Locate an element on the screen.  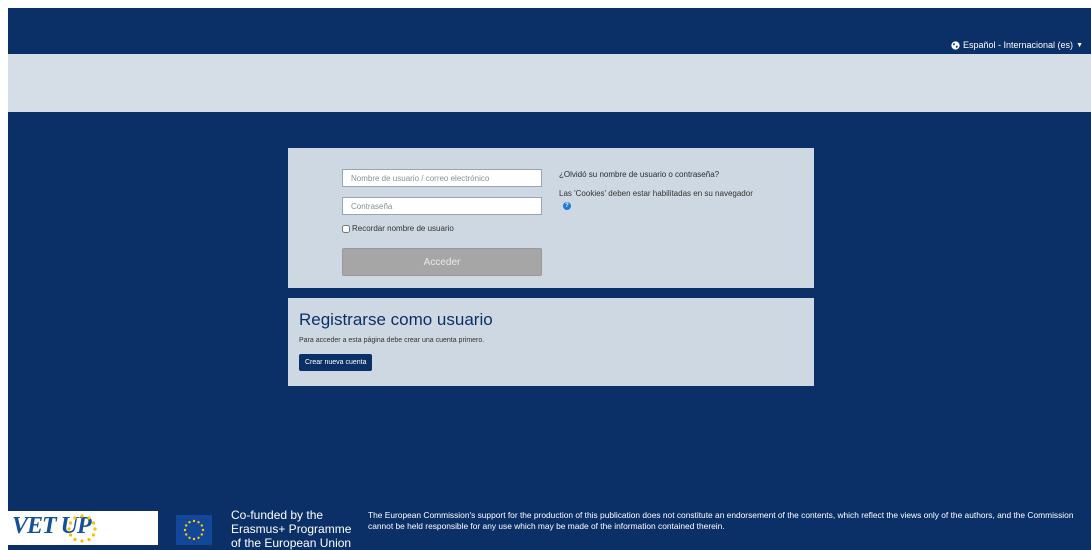
star-ring-icon is located at coordinates (82, 528).